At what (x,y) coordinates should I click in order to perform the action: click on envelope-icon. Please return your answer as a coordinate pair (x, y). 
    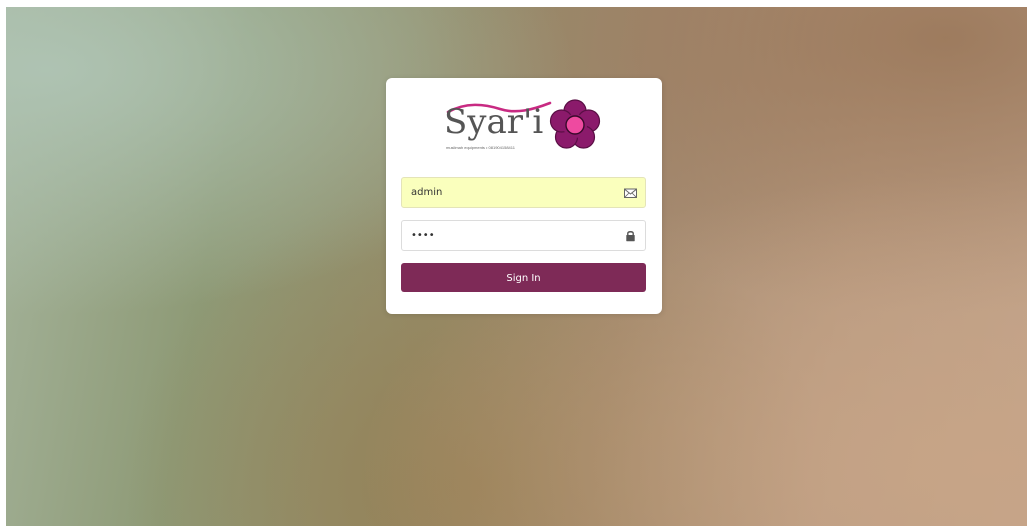
    Looking at the image, I should click on (630, 193).